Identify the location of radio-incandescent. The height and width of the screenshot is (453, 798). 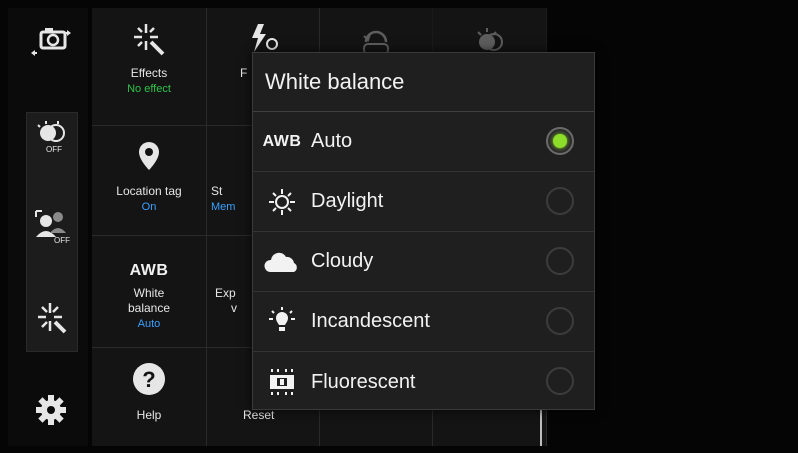
(560, 321).